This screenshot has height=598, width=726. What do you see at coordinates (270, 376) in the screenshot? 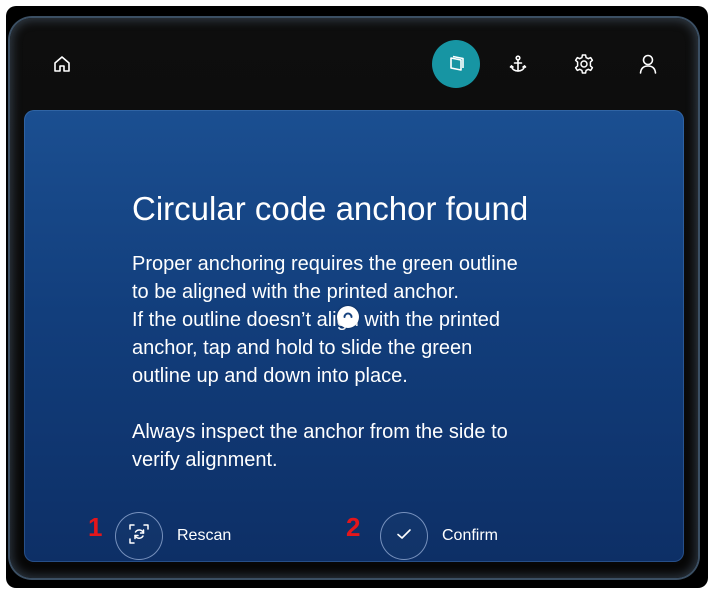
I see `instruction-line: outline up and down into place.` at bounding box center [270, 376].